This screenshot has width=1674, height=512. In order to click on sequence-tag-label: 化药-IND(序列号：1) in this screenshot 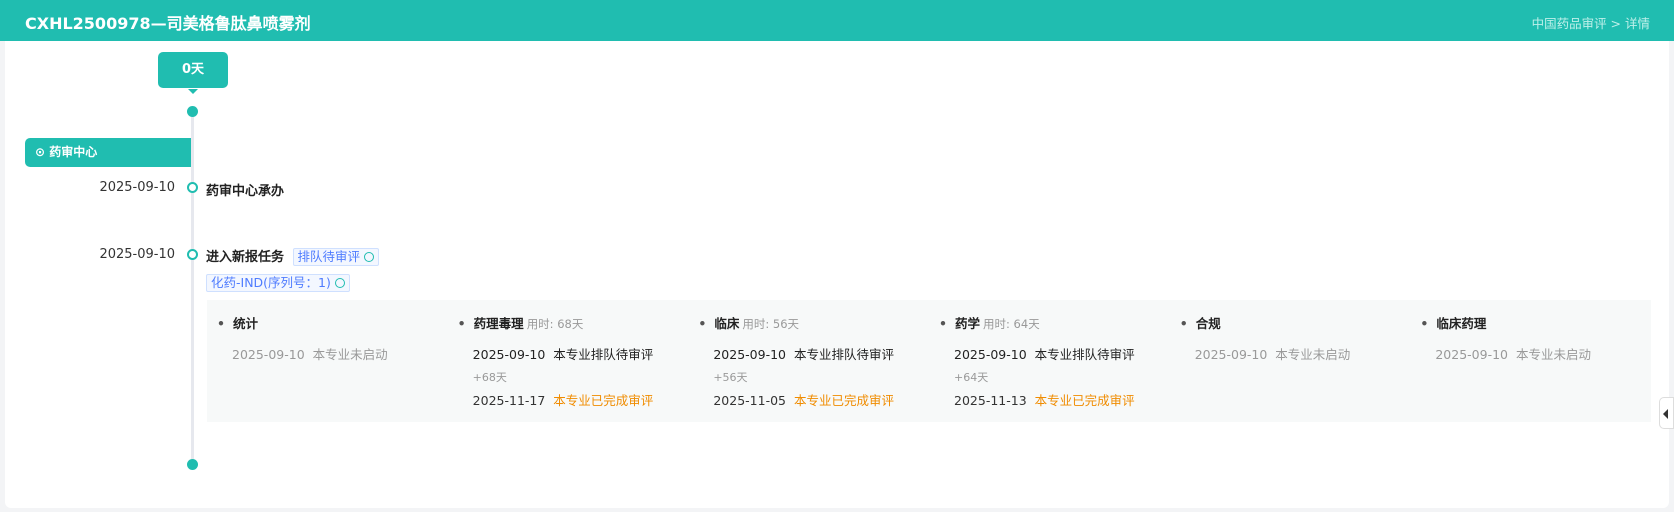, I will do `click(271, 282)`.